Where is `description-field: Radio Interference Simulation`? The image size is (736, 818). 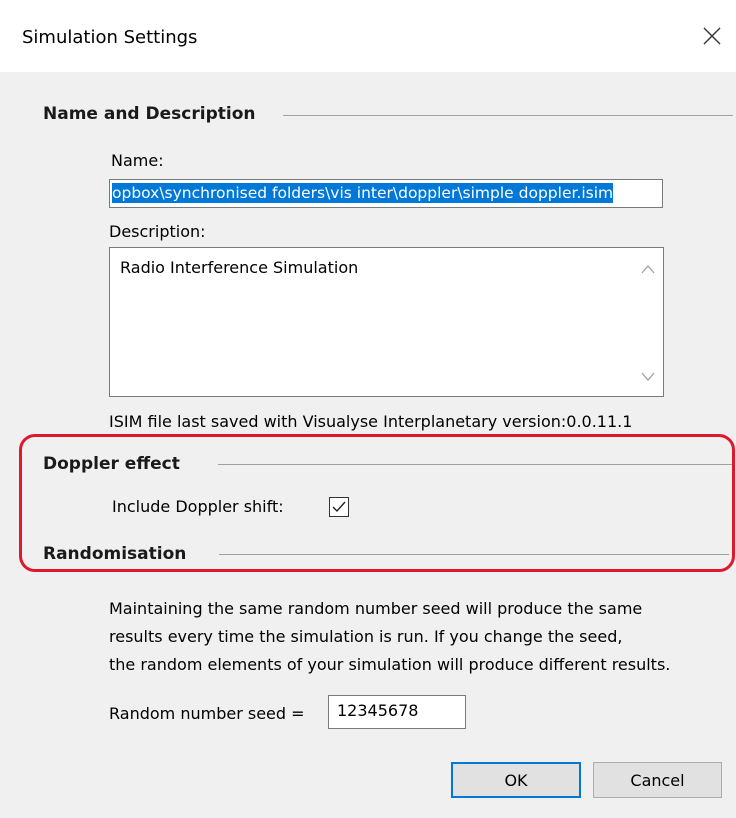
description-field: Radio Interference Simulation is located at coordinates (386, 322).